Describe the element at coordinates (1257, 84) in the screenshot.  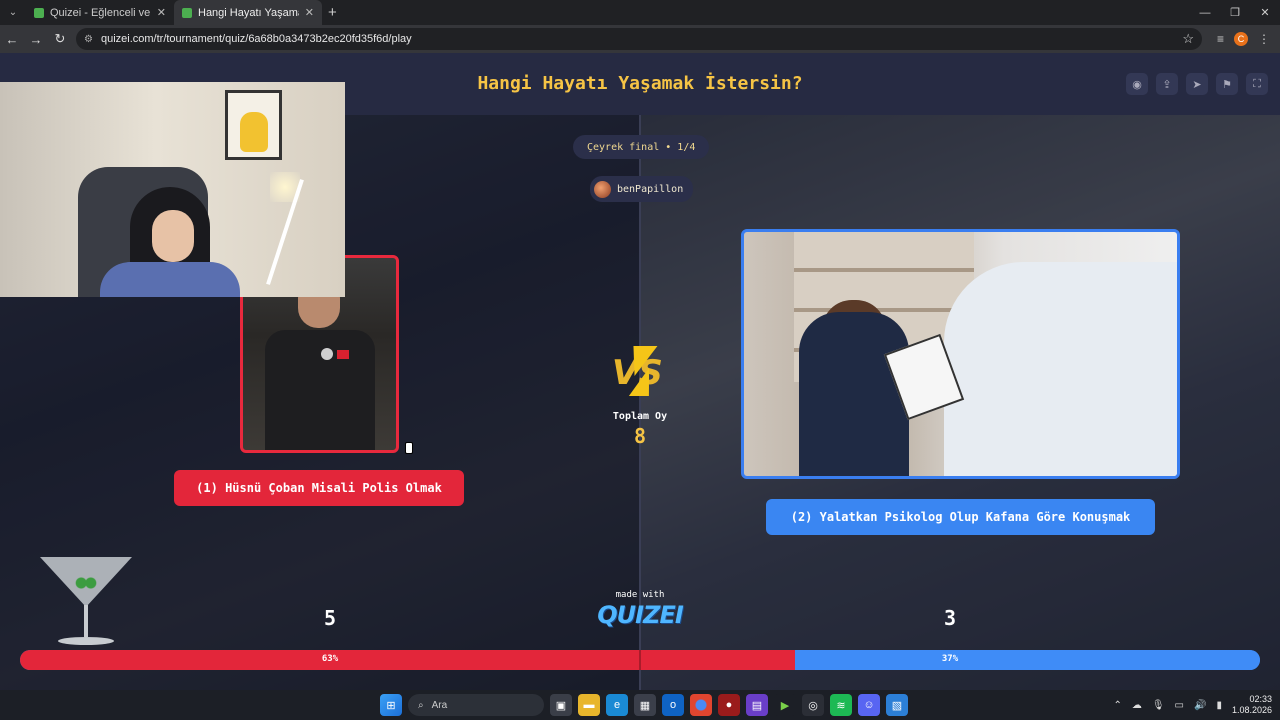
I see `fullscreen-icon: ⛶` at that location.